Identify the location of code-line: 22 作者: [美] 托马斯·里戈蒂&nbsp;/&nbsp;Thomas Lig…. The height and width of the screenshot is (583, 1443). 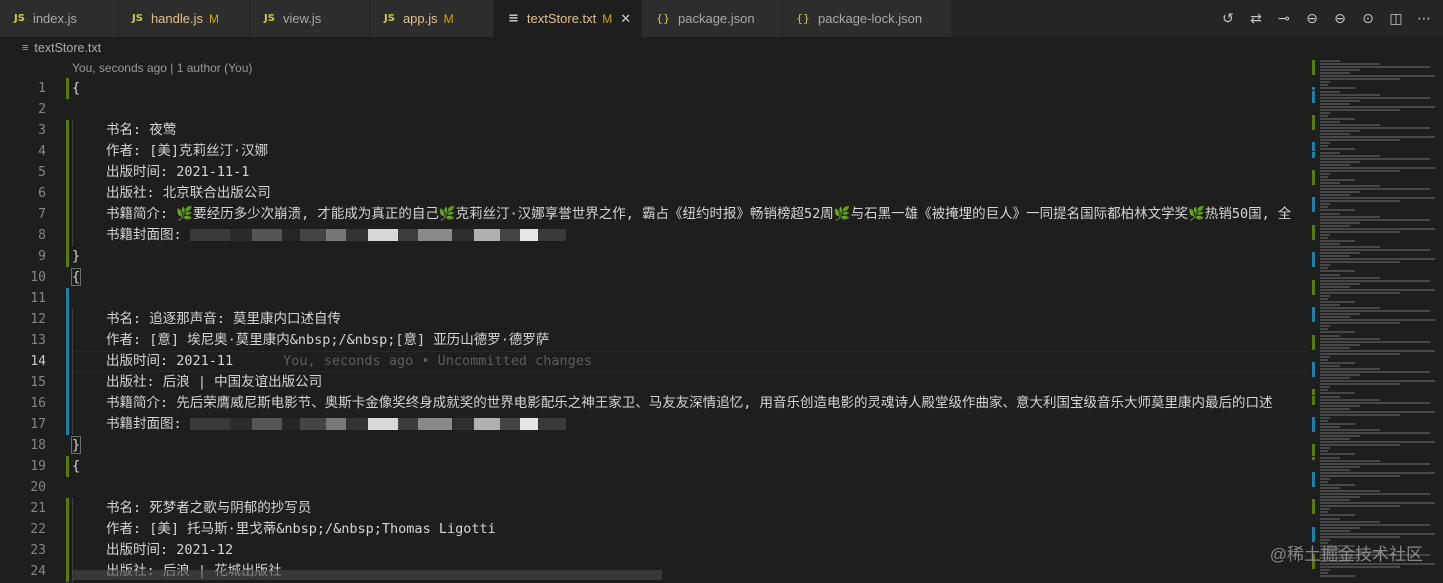
(655, 529).